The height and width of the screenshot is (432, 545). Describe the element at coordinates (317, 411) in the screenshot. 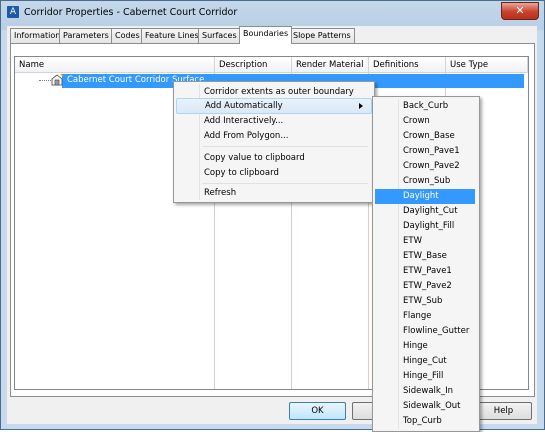

I see `ok-button: OK` at that location.